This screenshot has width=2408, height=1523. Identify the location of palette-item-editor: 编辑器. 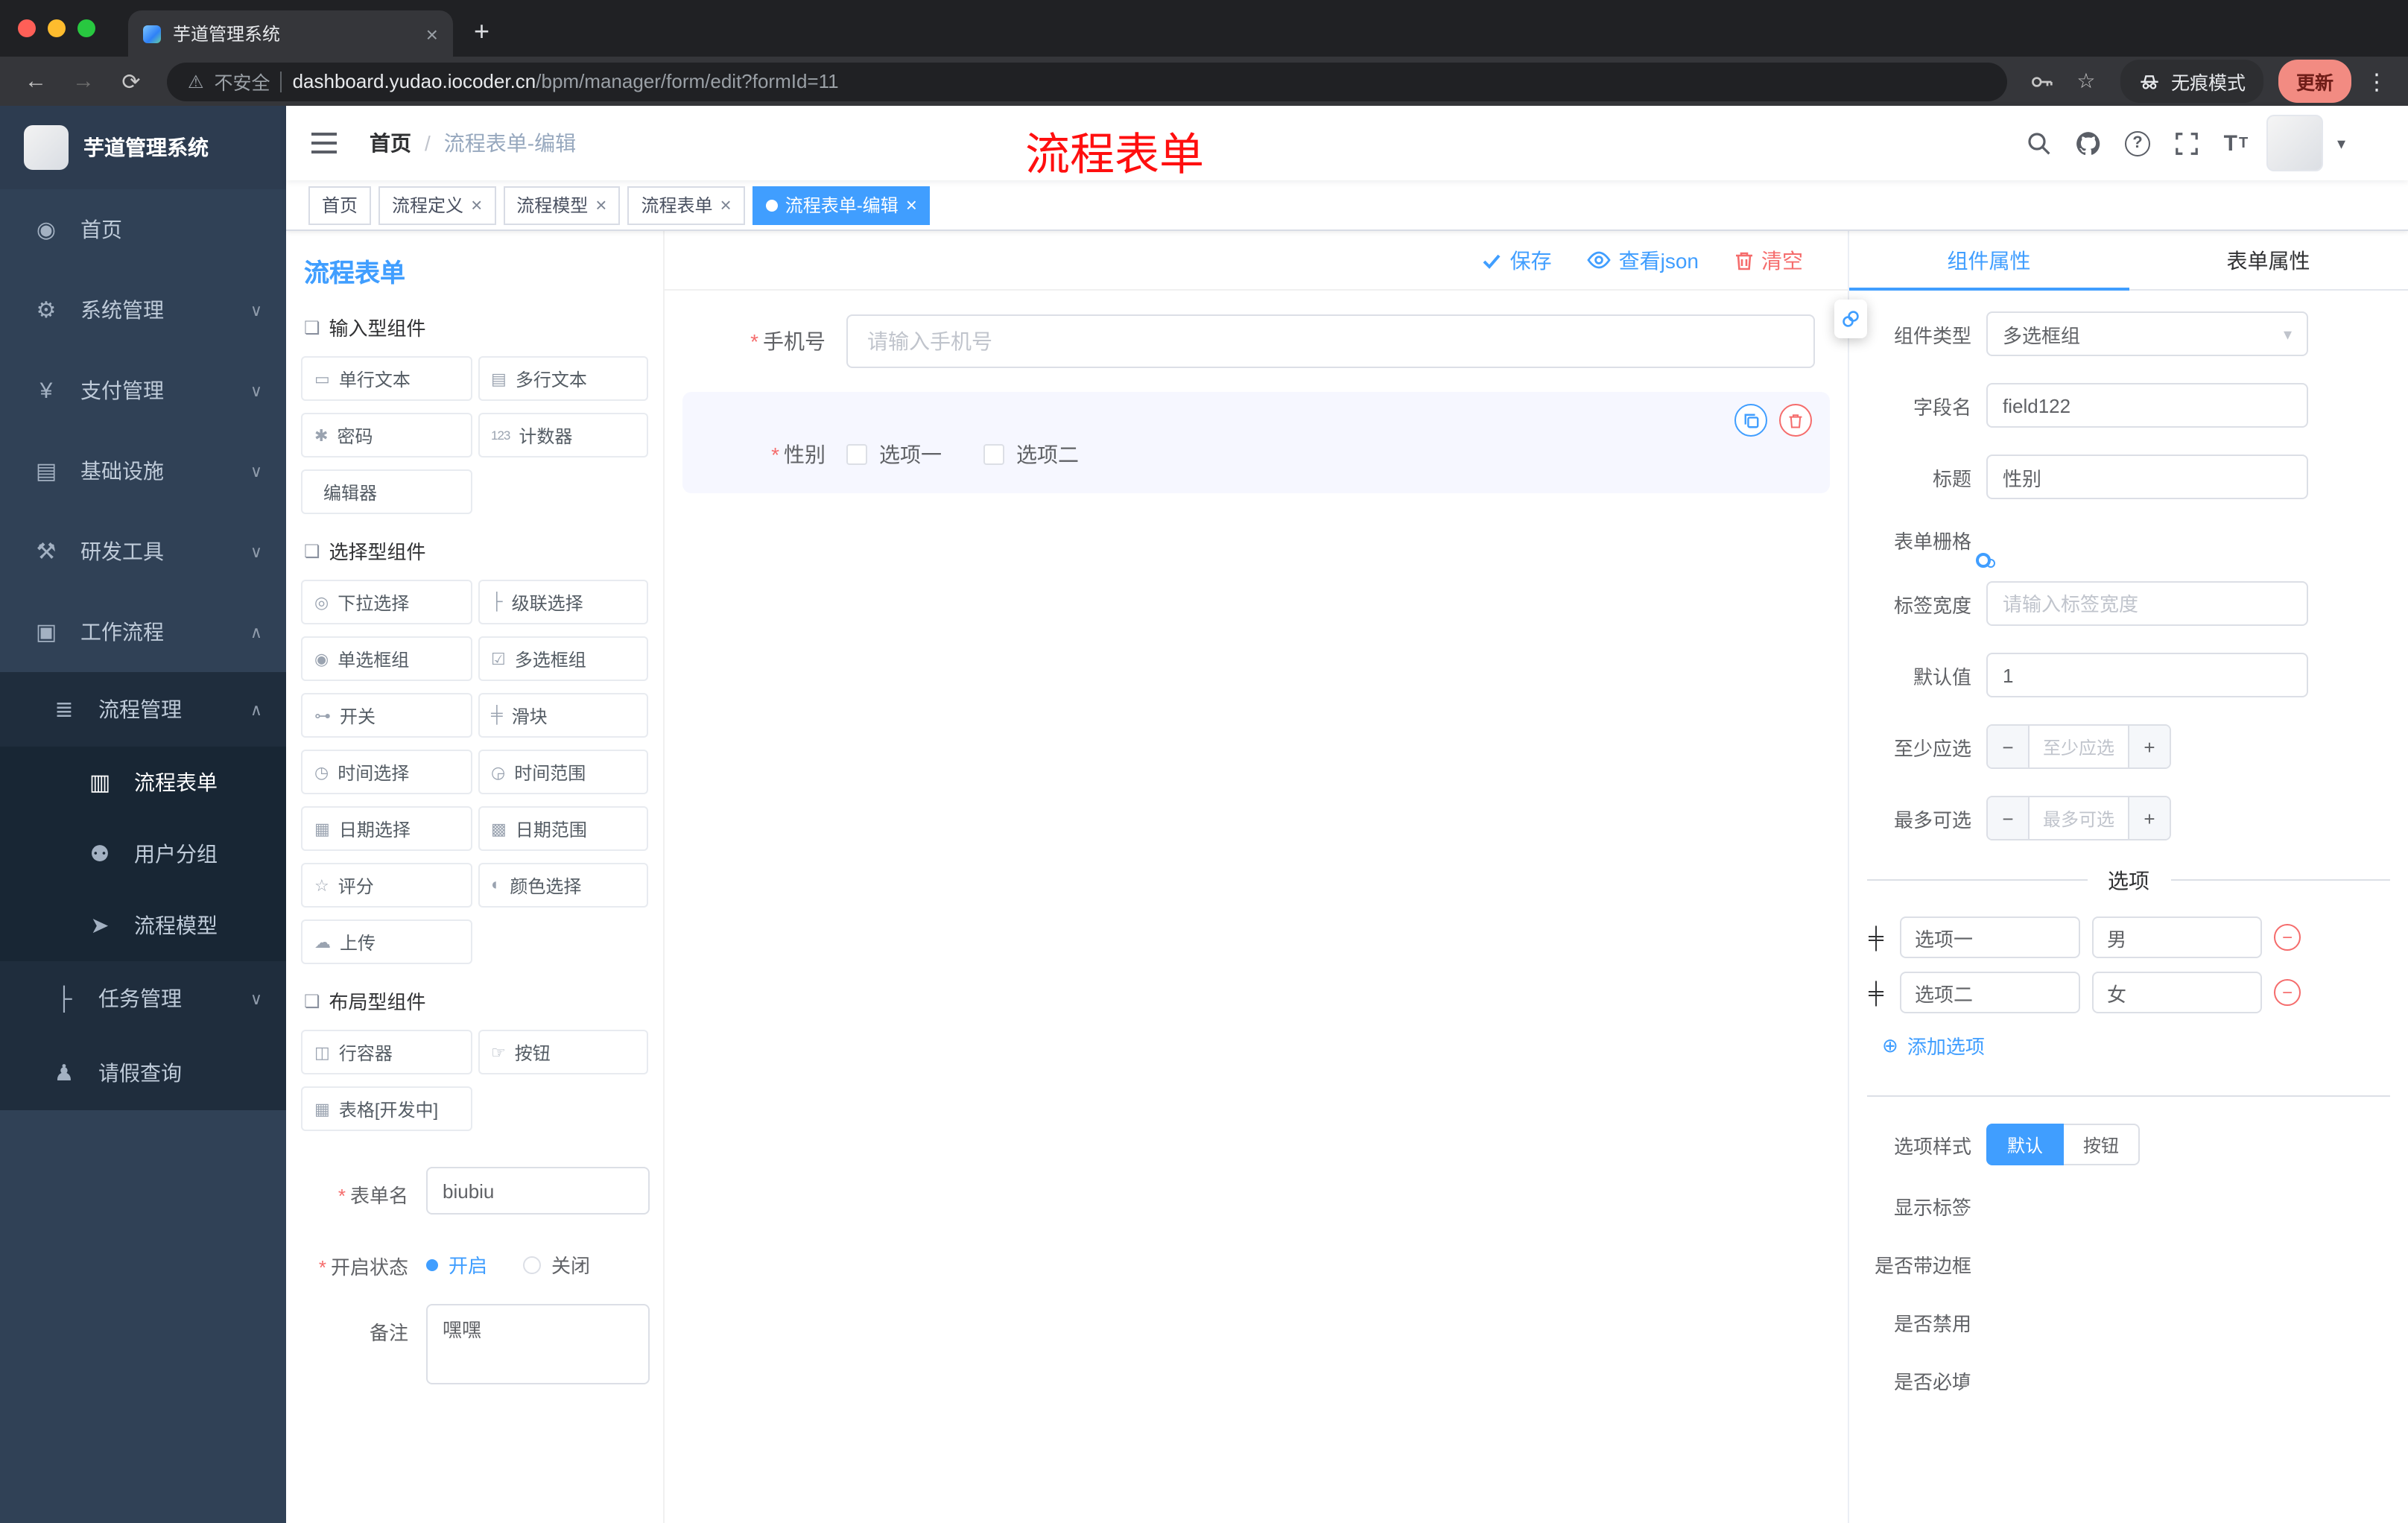
(386, 492).